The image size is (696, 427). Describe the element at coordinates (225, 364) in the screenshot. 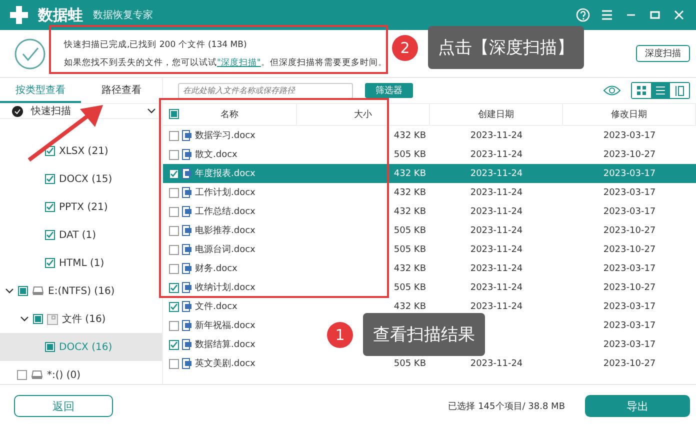

I see `file-name: 英文美剧.docx` at that location.